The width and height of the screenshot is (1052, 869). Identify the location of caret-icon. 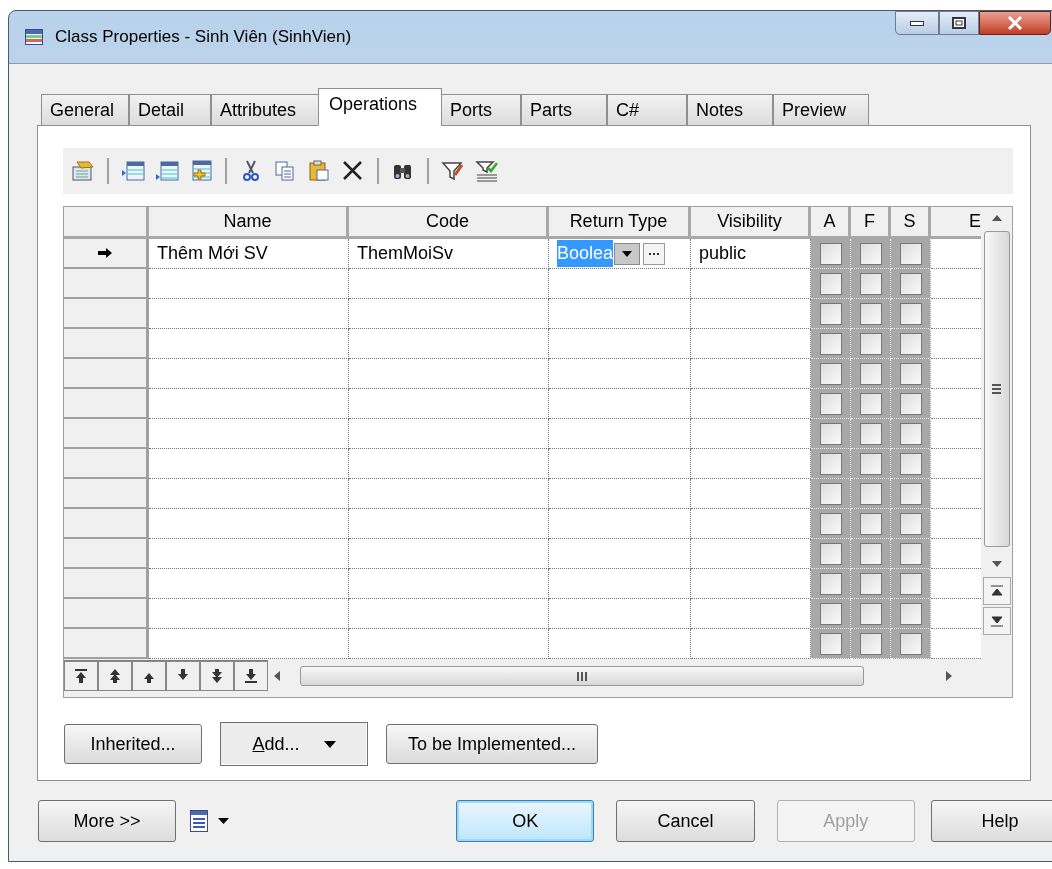
(224, 821).